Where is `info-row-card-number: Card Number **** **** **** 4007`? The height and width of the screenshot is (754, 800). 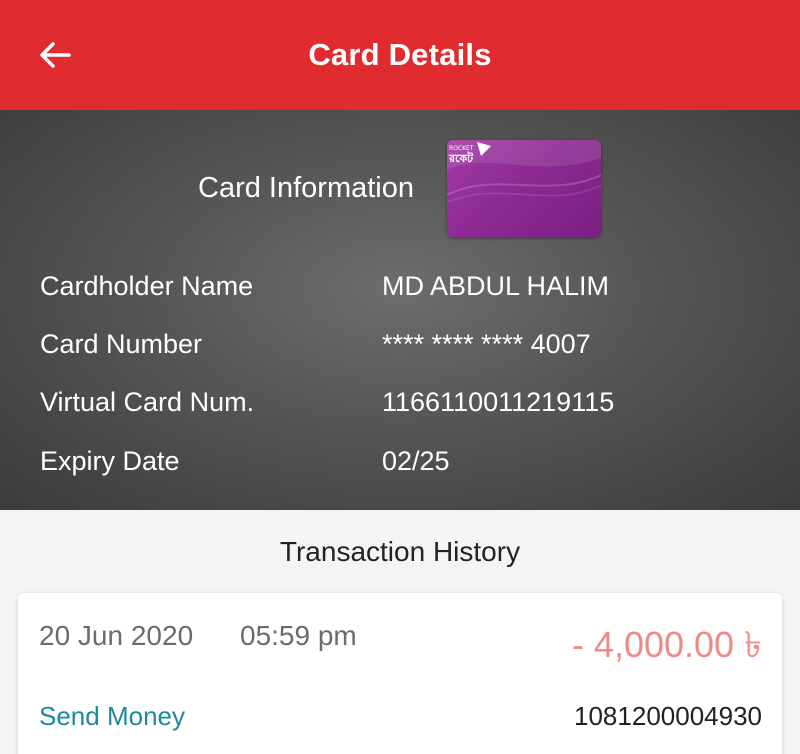
info-row-card-number: Card Number **** **** **** 4007 is located at coordinates (400, 349).